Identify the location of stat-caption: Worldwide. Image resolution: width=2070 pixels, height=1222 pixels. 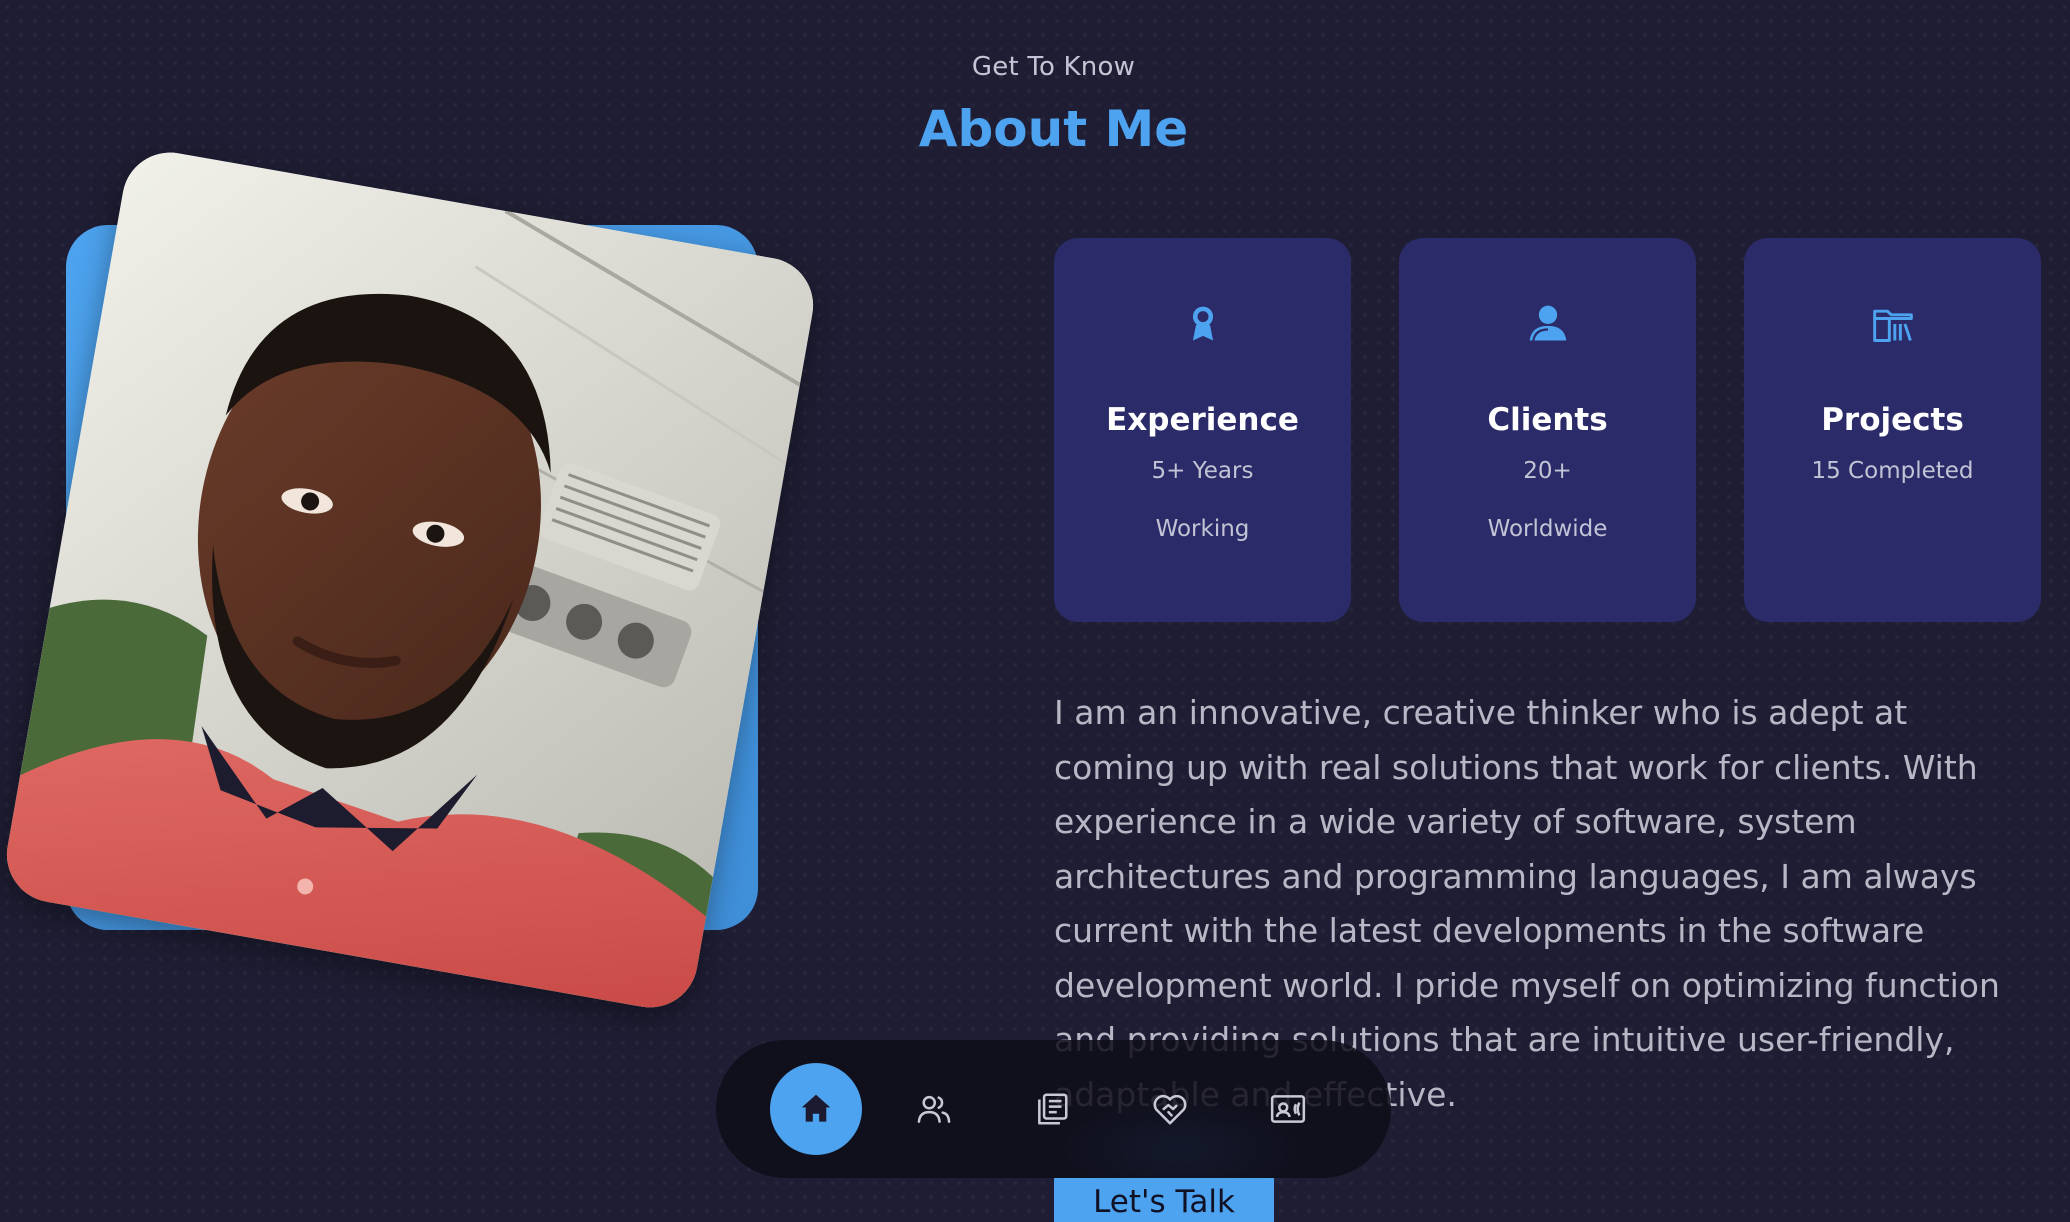
(1547, 528).